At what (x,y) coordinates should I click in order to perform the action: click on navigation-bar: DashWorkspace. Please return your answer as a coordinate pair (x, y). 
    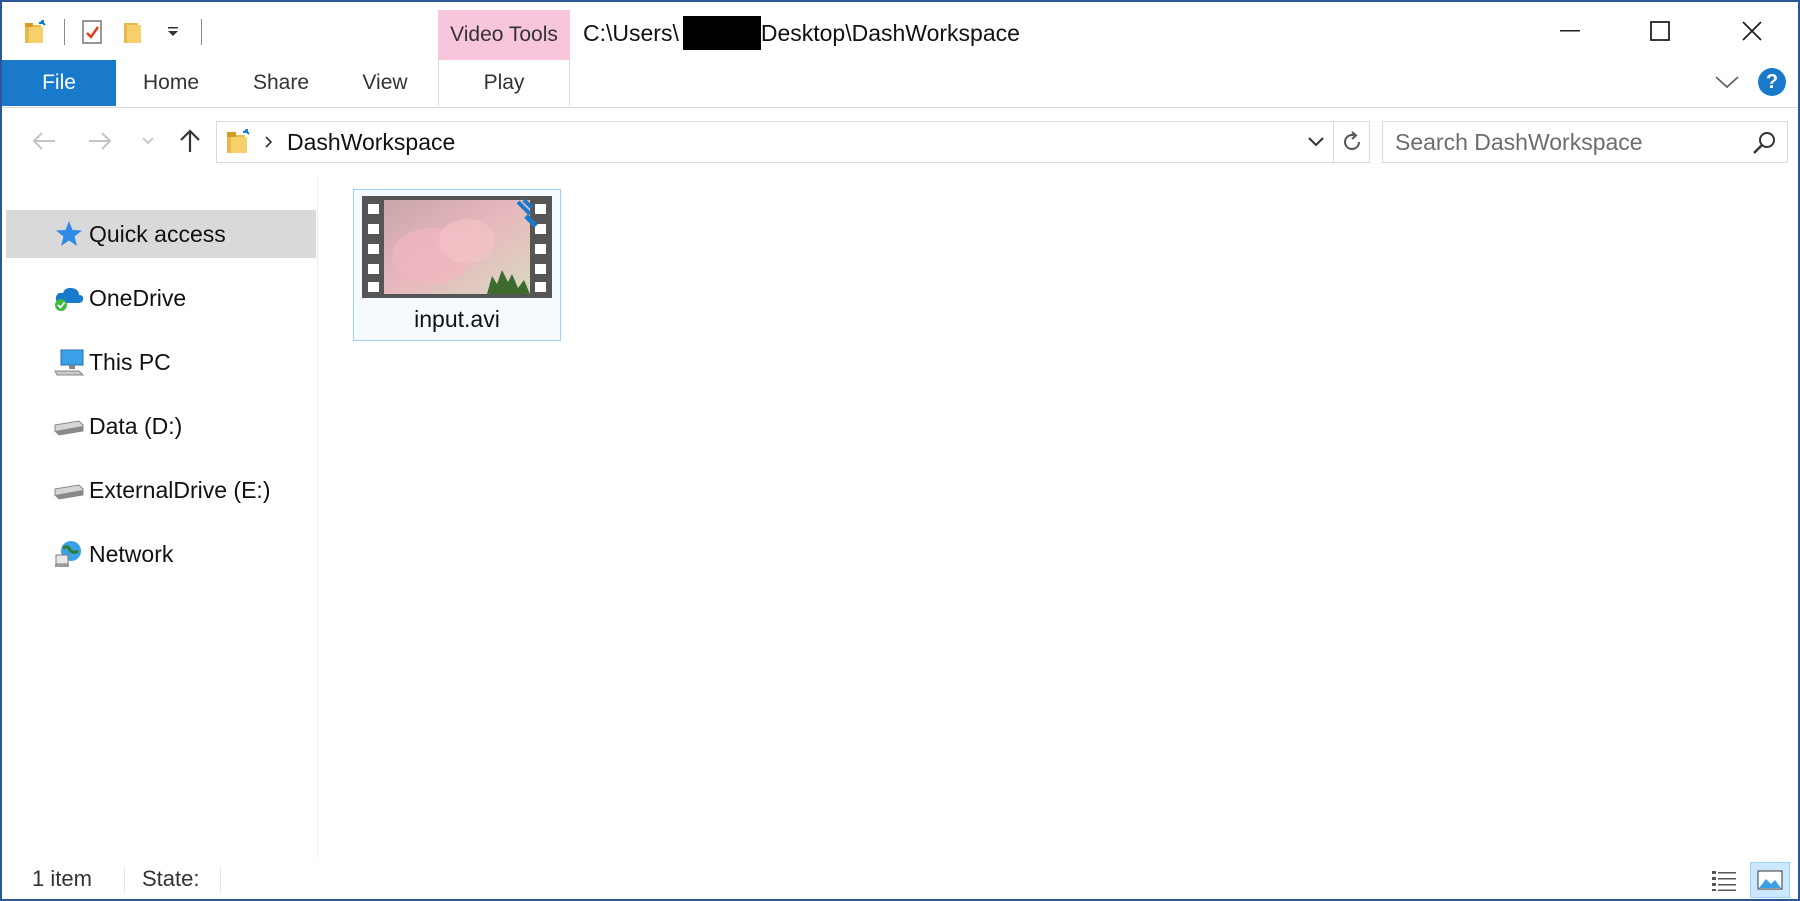
    Looking at the image, I should click on (900, 143).